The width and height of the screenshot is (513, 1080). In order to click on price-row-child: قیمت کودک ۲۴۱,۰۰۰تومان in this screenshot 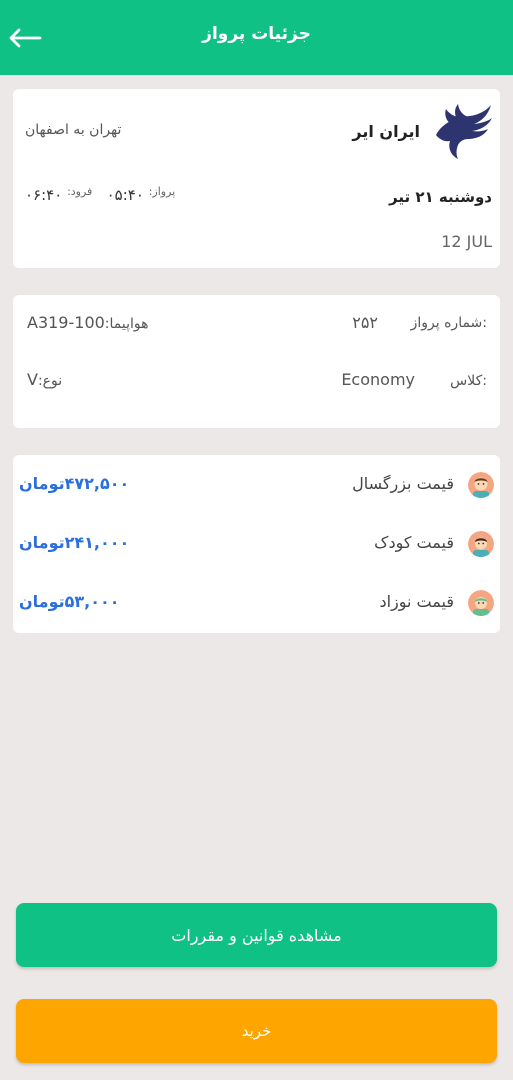, I will do `click(256, 544)`.